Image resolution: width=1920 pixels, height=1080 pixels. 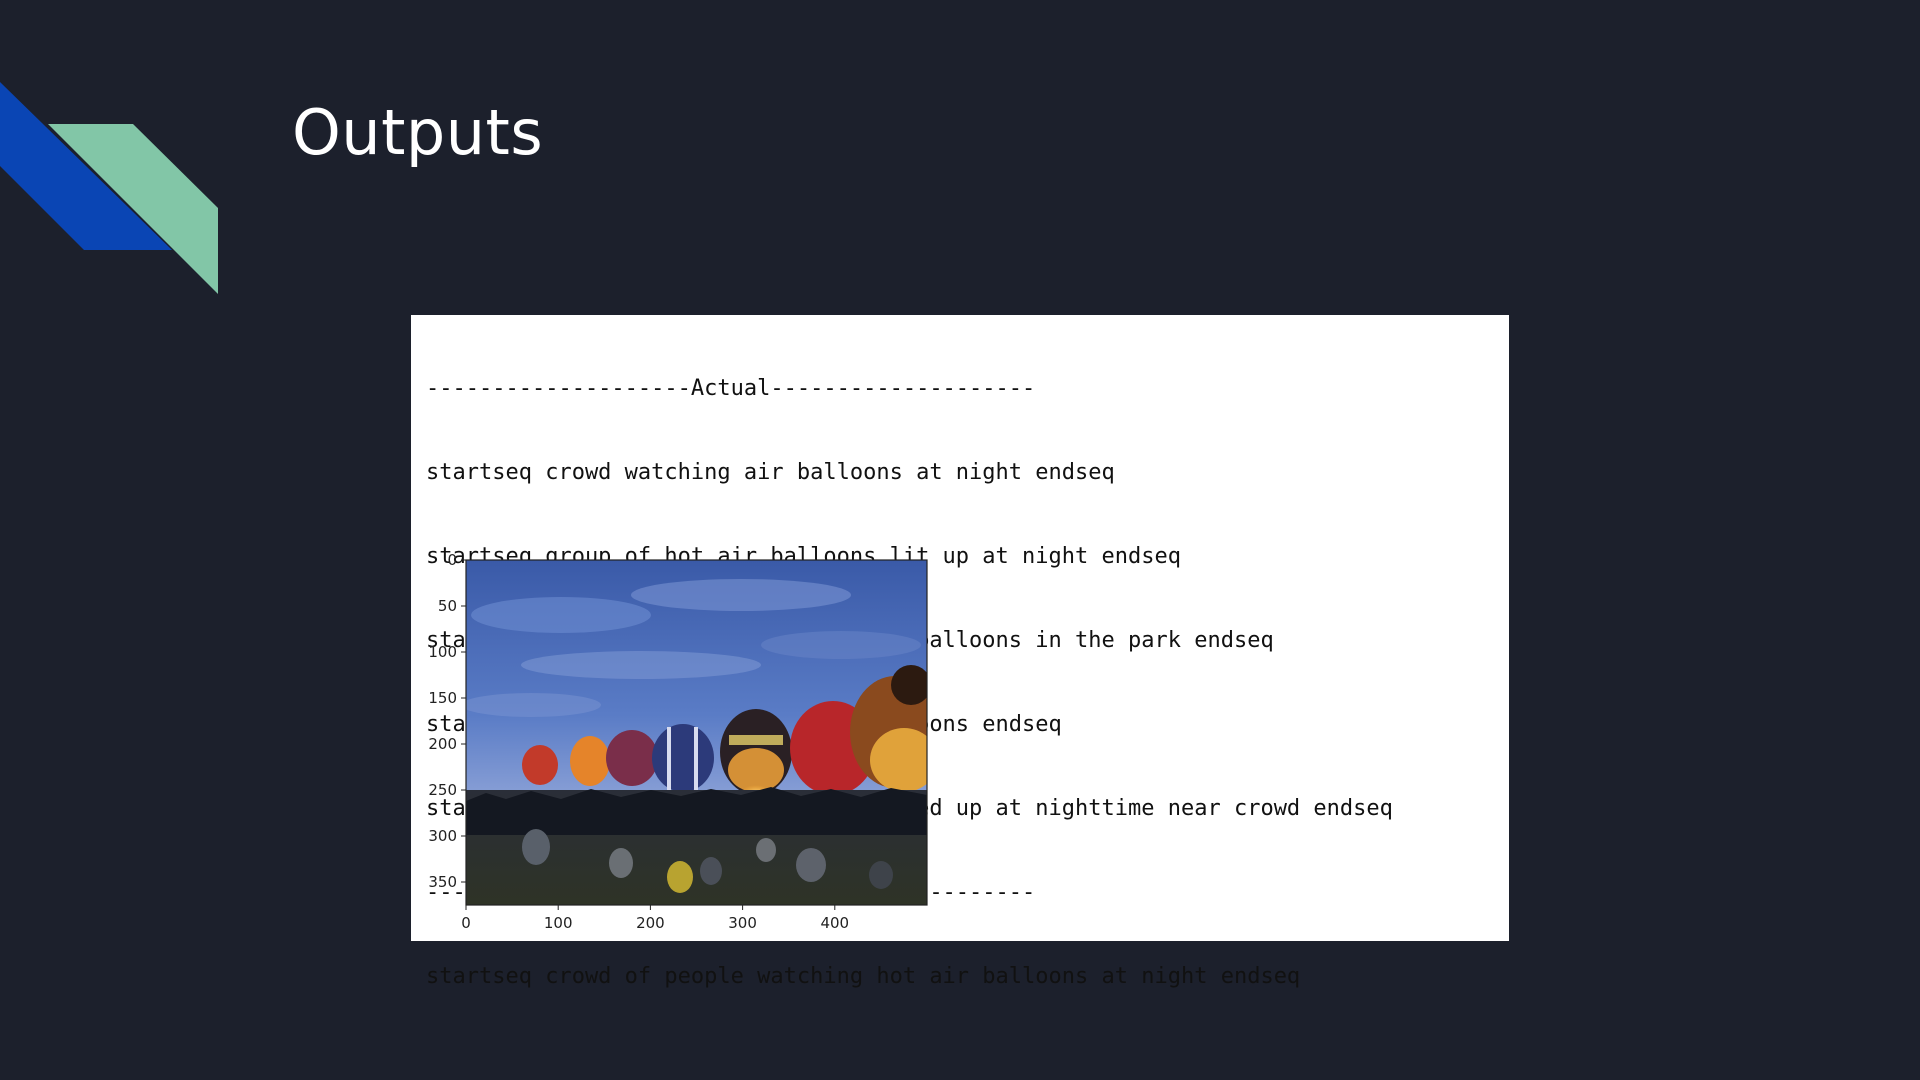 What do you see at coordinates (447, 606) in the screenshot?
I see `y-tick-label: 50` at bounding box center [447, 606].